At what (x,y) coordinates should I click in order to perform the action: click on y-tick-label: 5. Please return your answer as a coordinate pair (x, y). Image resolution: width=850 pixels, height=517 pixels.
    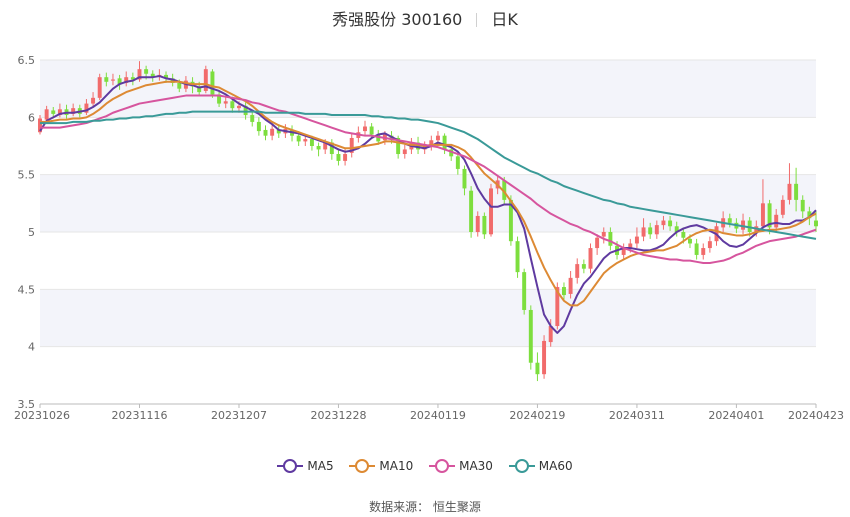
    Looking at the image, I should click on (31, 232).